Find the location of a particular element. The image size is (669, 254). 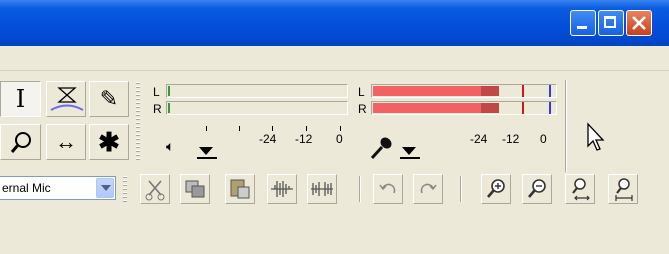

zoom-out-button is located at coordinates (537, 189).